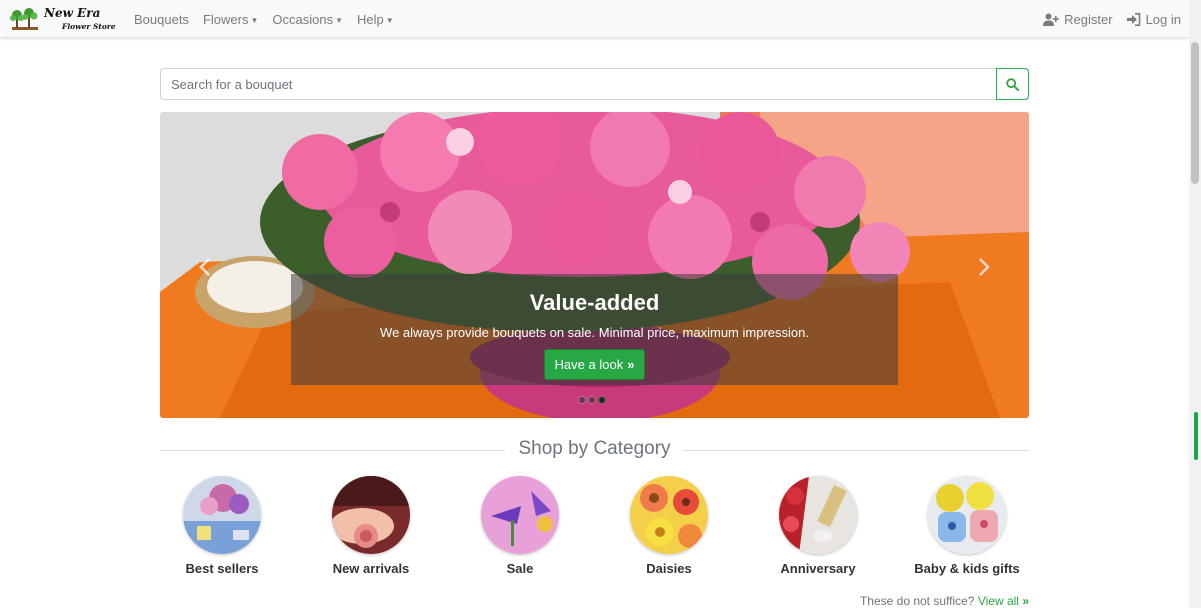 This screenshot has width=1201, height=608. I want to click on shop-by-category-heading: Shop by Category, so click(594, 449).